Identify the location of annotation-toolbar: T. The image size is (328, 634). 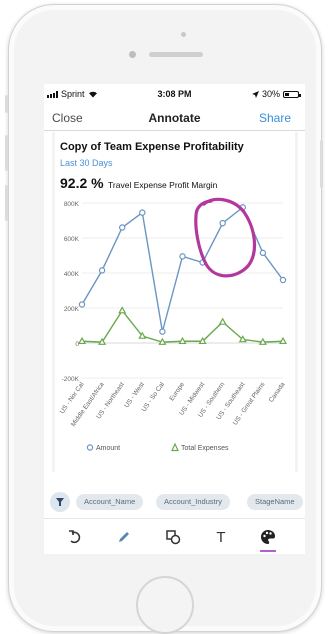
(174, 536).